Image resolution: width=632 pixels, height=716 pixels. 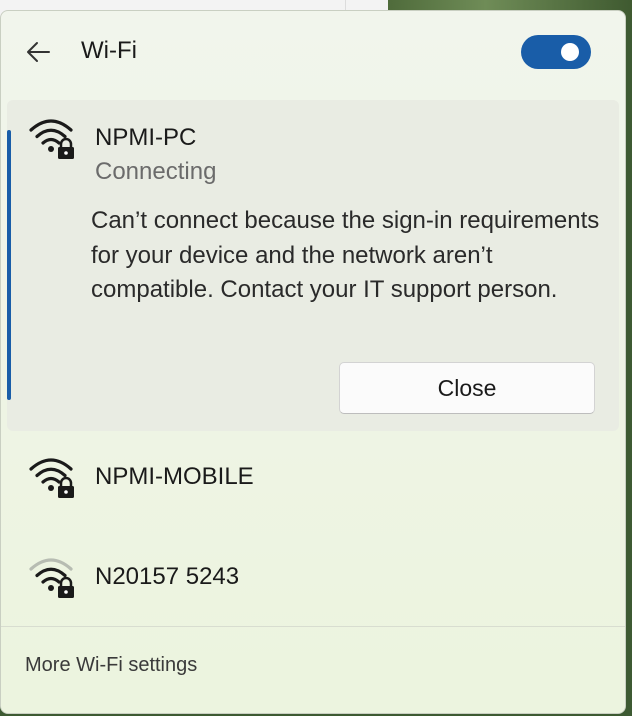 I want to click on network-item-n20157: N20157 5243, so click(x=313, y=576).